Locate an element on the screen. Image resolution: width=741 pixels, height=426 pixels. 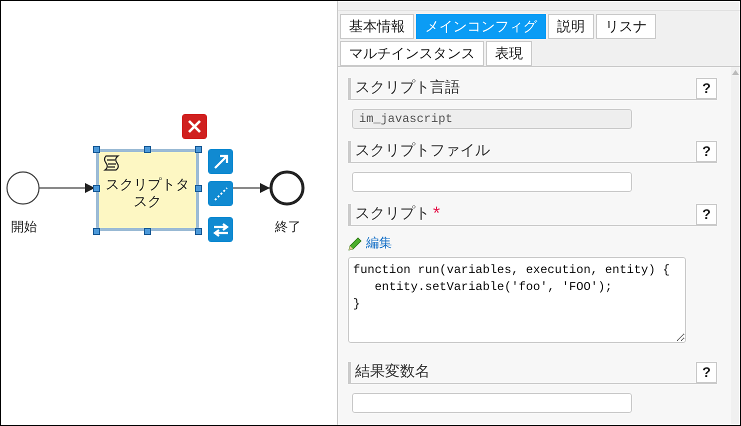
close-icon is located at coordinates (194, 126).